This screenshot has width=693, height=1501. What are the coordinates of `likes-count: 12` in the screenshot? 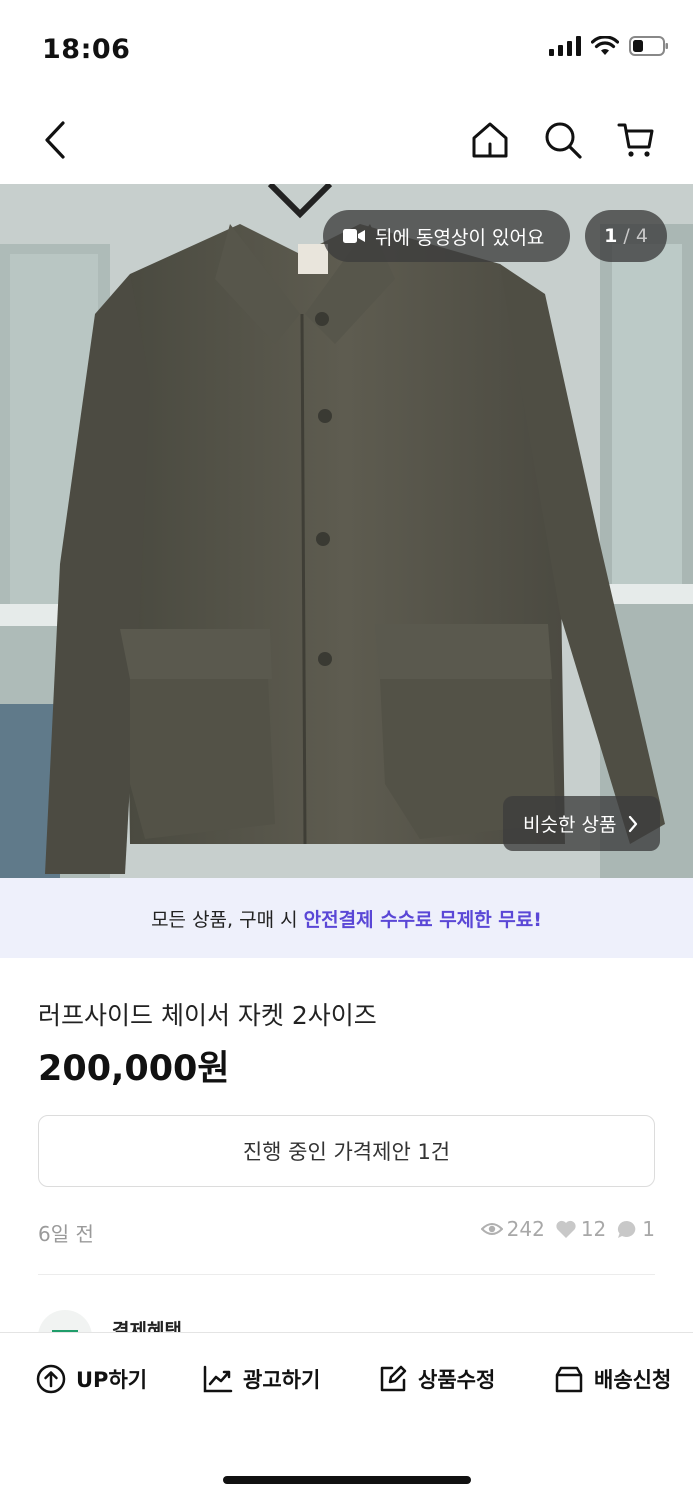 It's located at (593, 1229).